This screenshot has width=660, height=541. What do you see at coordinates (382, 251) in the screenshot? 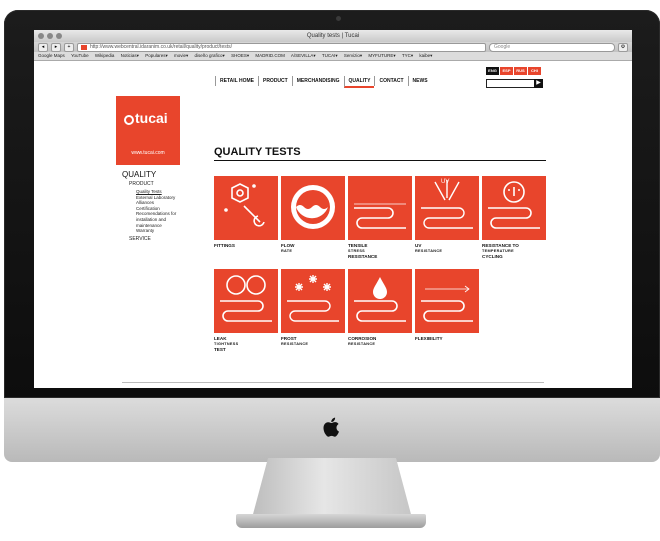
I see `tile-caption: TENSILE STRESS RESISTANCE` at bounding box center [382, 251].